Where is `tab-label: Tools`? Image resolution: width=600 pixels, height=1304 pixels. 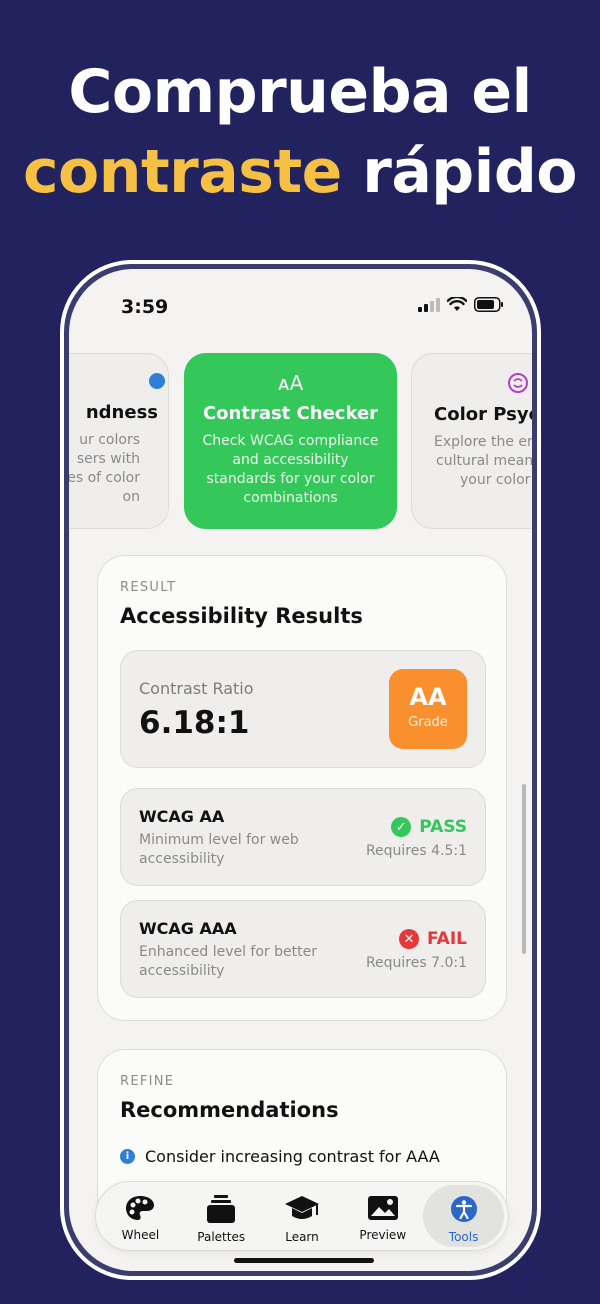
tab-label: Tools is located at coordinates (463, 1237).